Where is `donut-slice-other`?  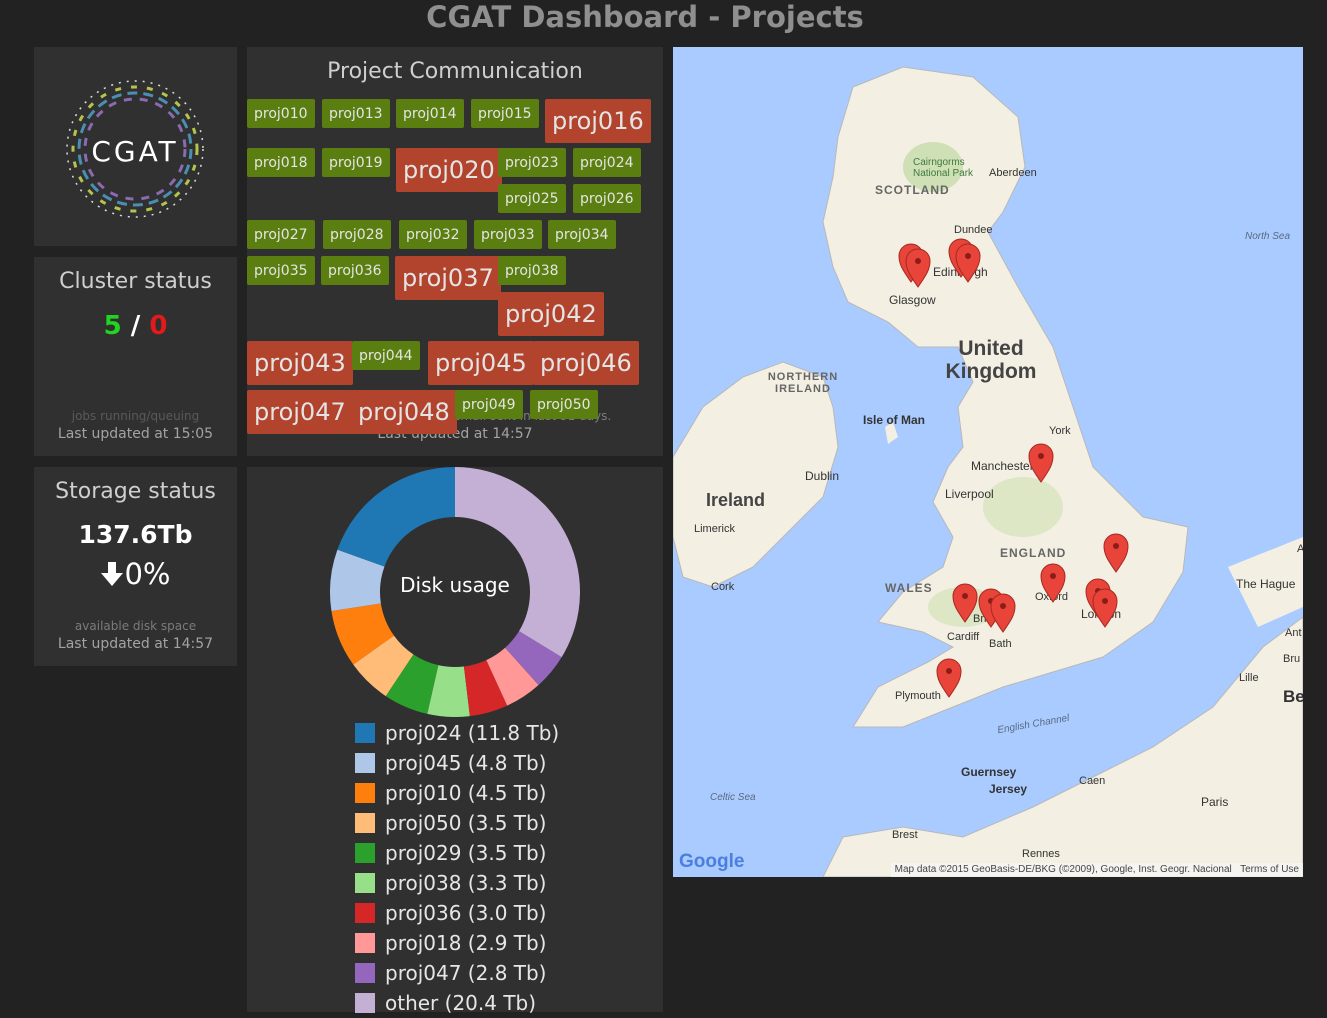 donut-slice-other is located at coordinates (517, 562).